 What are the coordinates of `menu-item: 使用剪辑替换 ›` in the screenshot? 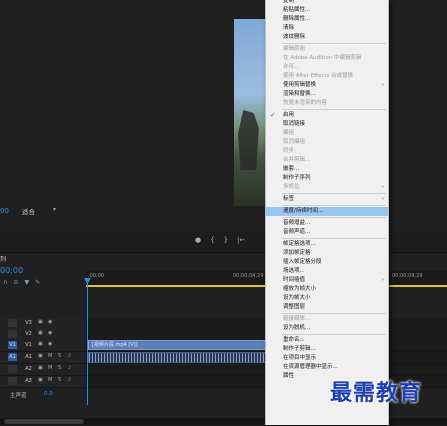 It's located at (327, 85).